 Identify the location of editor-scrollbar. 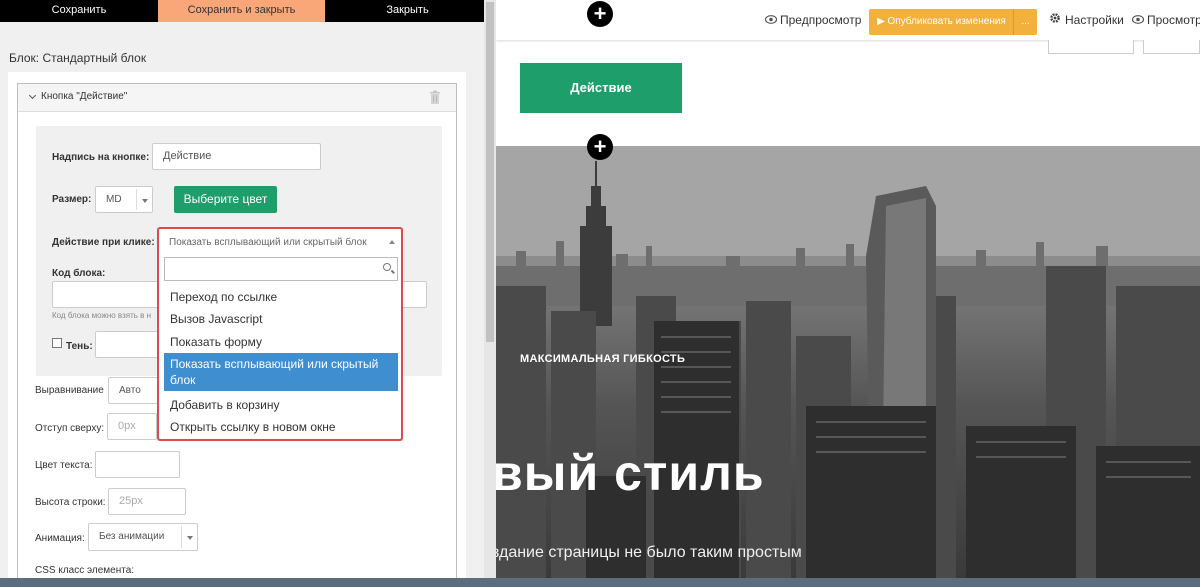
(490, 293).